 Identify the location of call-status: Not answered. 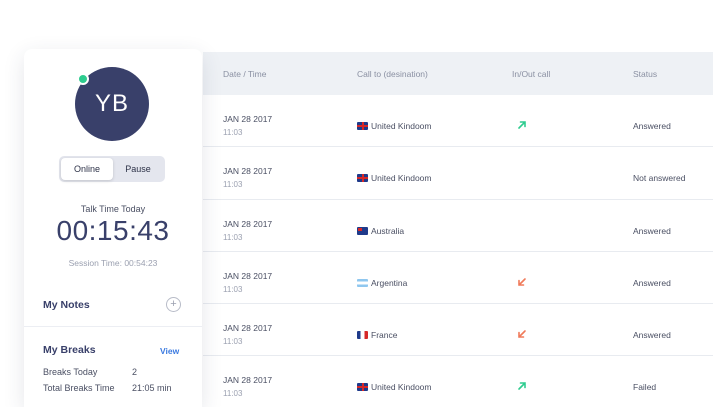
(659, 178).